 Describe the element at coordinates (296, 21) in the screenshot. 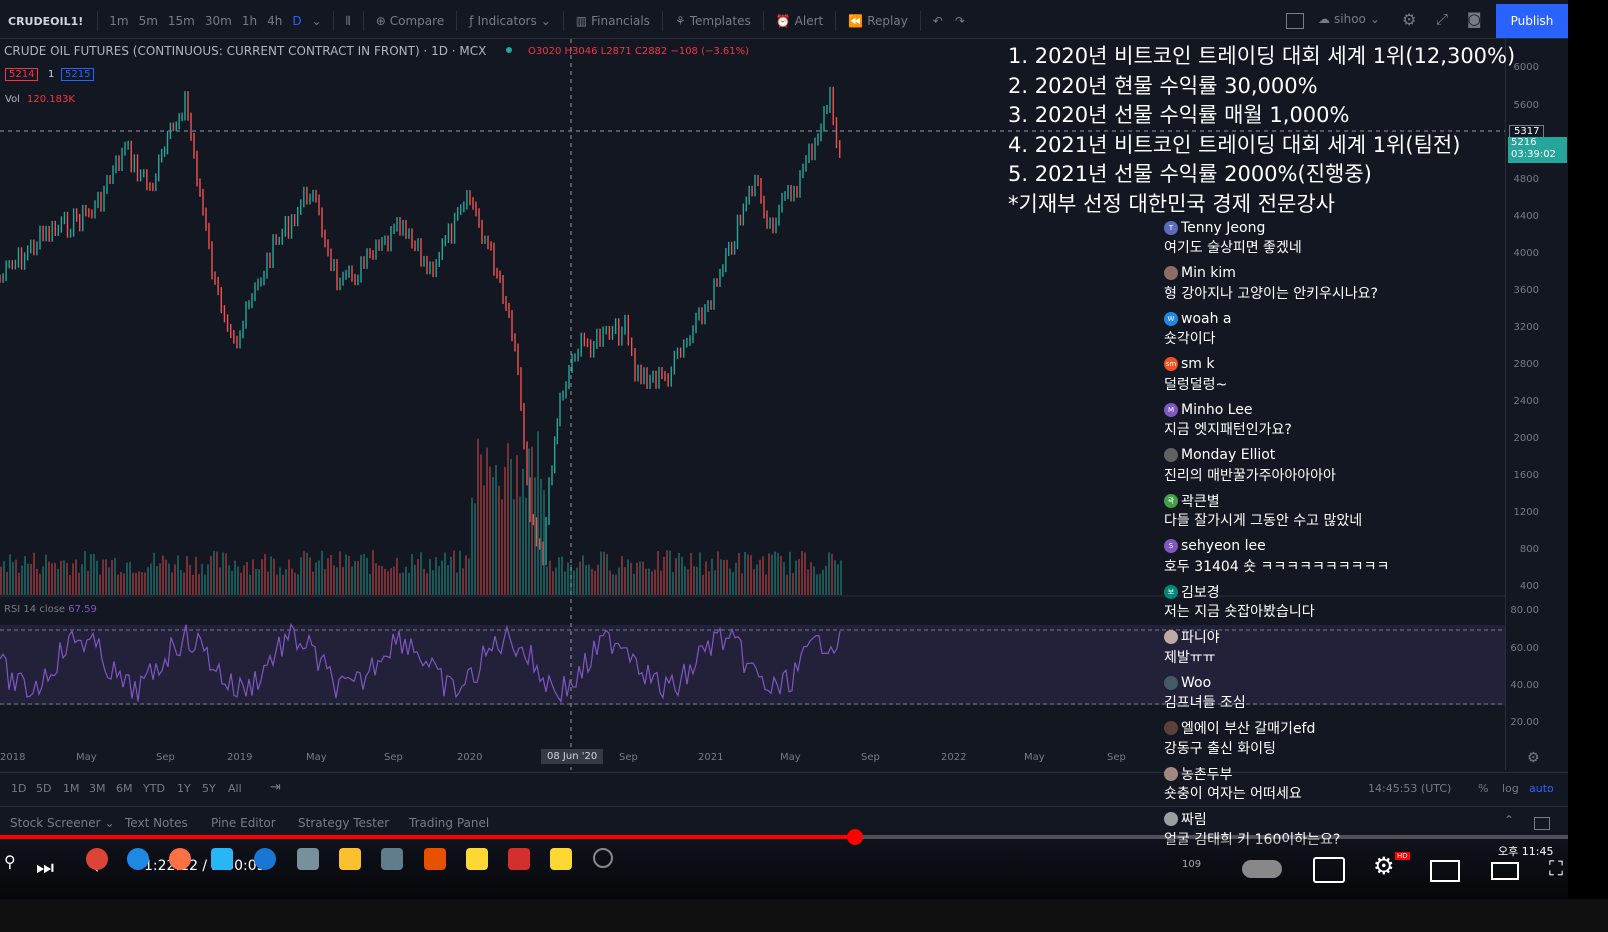

I see `timeframe-d: D` at that location.